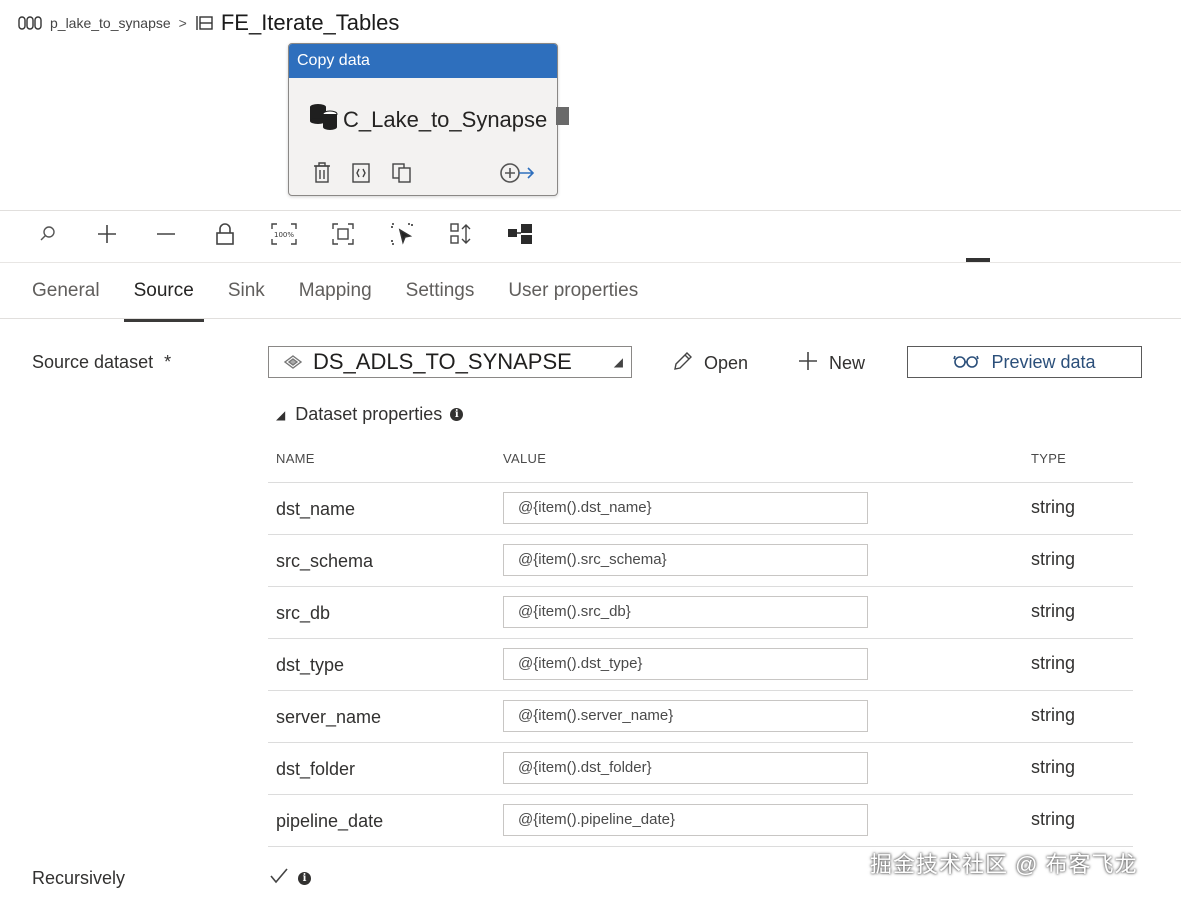 The image size is (1181, 898). I want to click on foreach-icon, so click(205, 23).